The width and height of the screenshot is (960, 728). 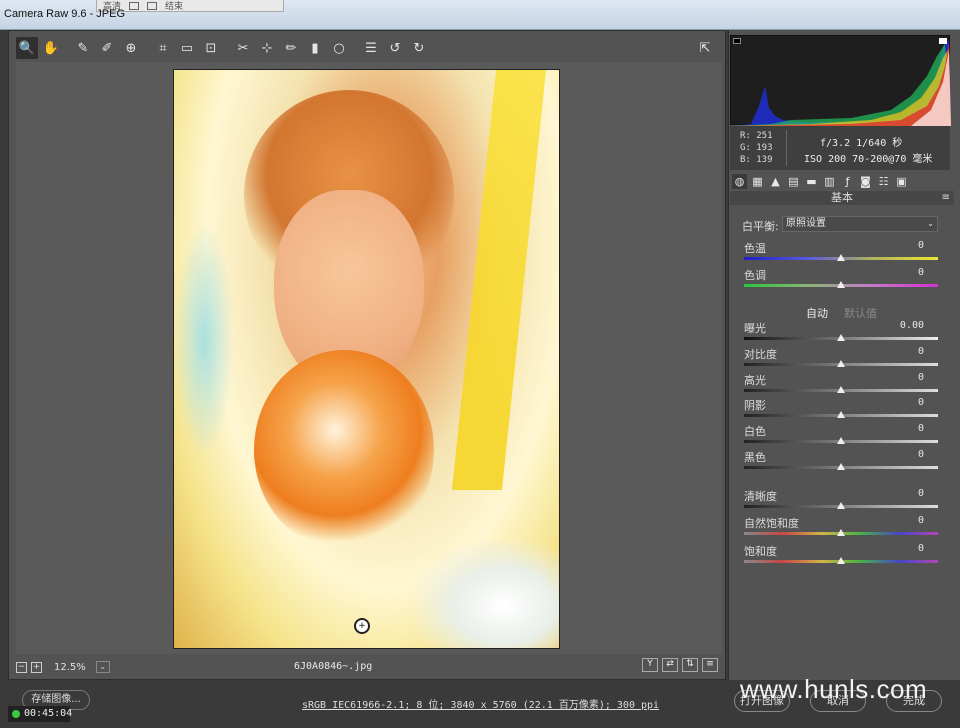 I want to click on slider-highlights: 高光 0, so click(x=840, y=385).